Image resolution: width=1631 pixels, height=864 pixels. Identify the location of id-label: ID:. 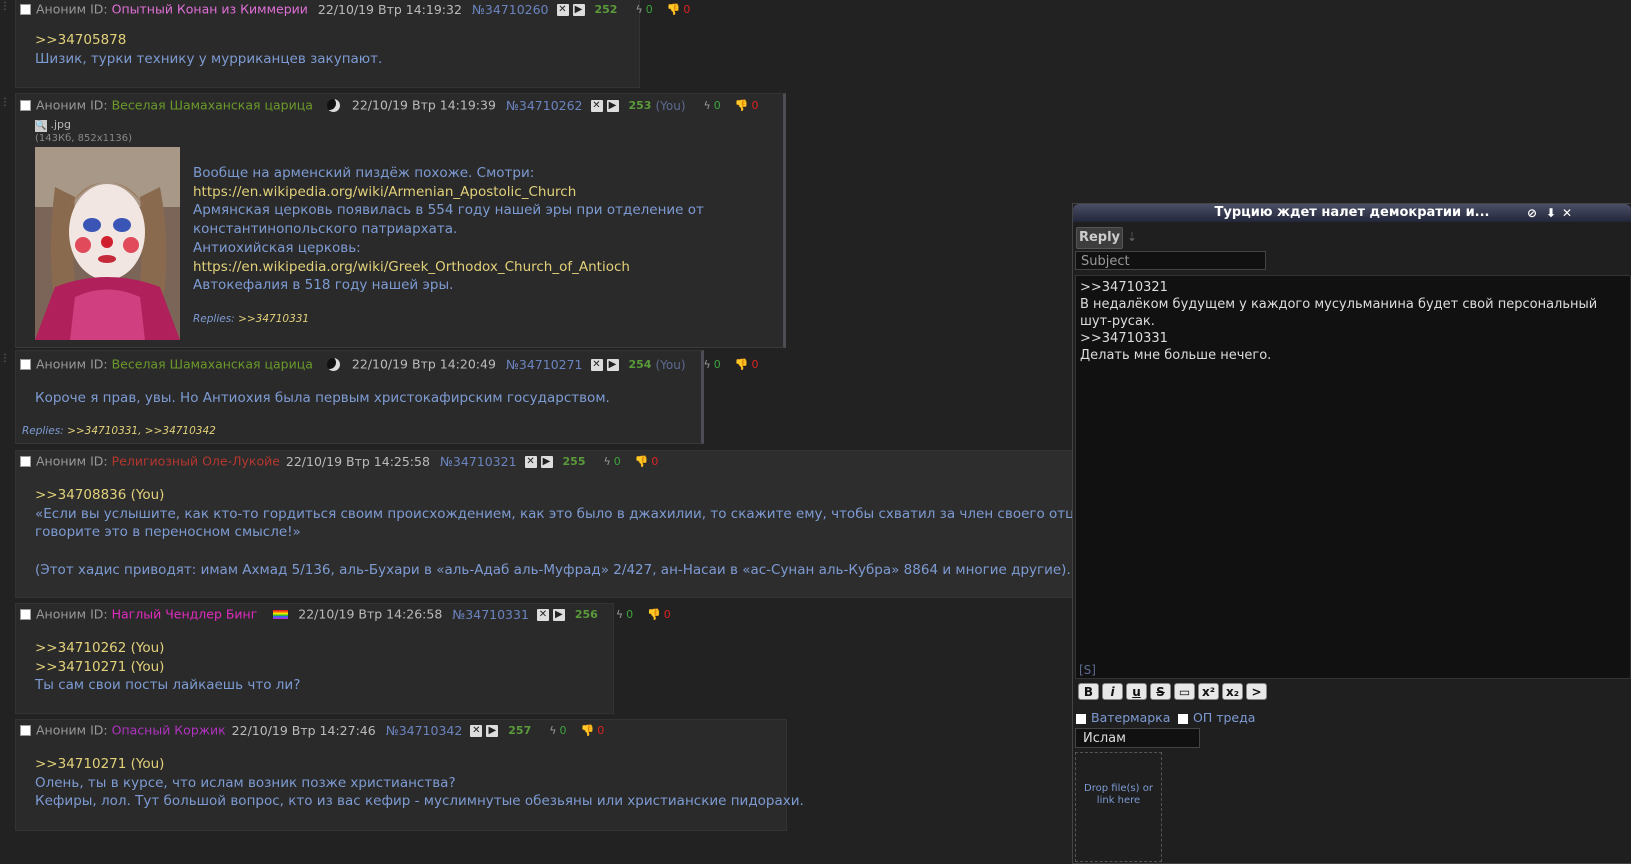
(99, 461).